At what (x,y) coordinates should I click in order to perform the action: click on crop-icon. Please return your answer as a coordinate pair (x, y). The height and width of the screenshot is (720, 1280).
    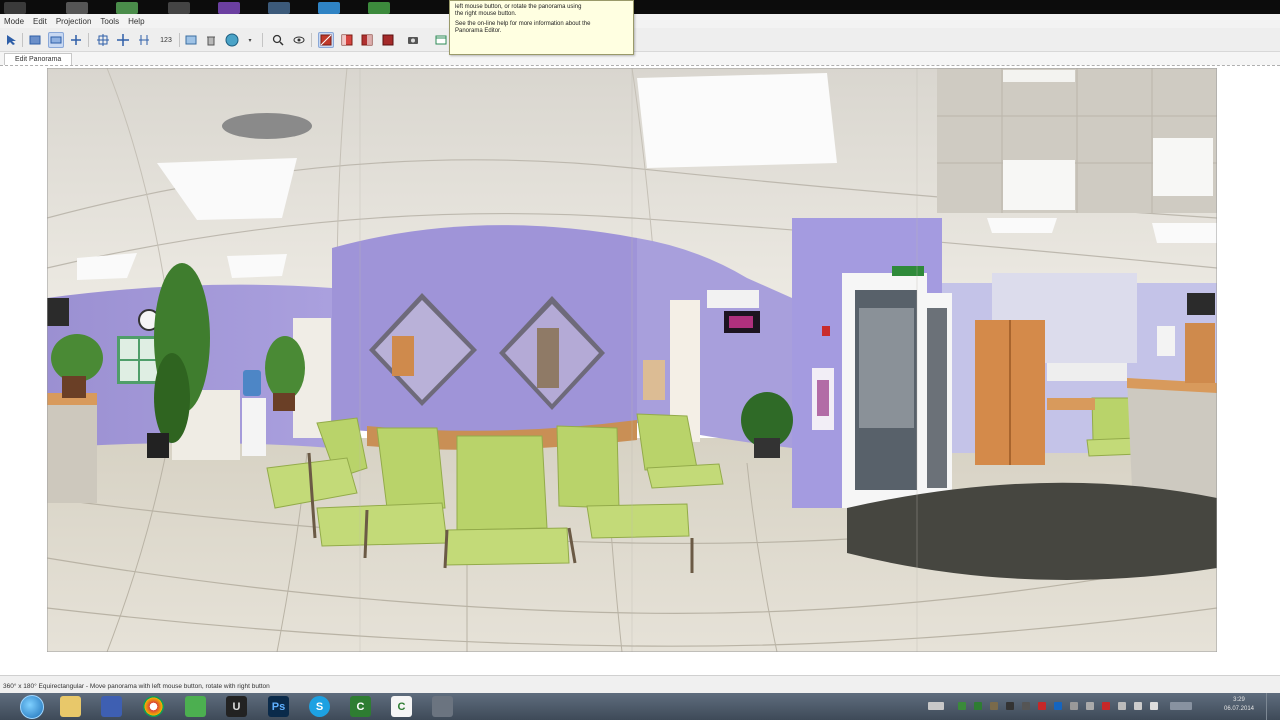
    Looking at the image, I should click on (103, 40).